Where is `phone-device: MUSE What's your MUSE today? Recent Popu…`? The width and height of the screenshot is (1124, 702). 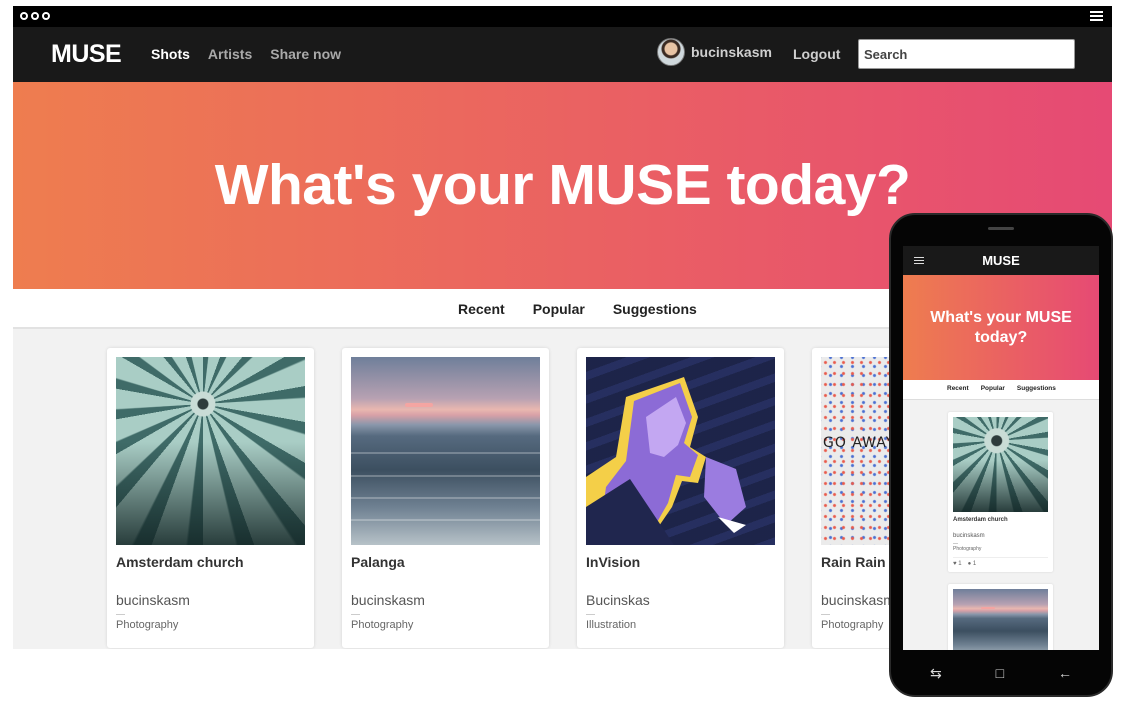 phone-device: MUSE What's your MUSE today? Recent Popu… is located at coordinates (1001, 455).